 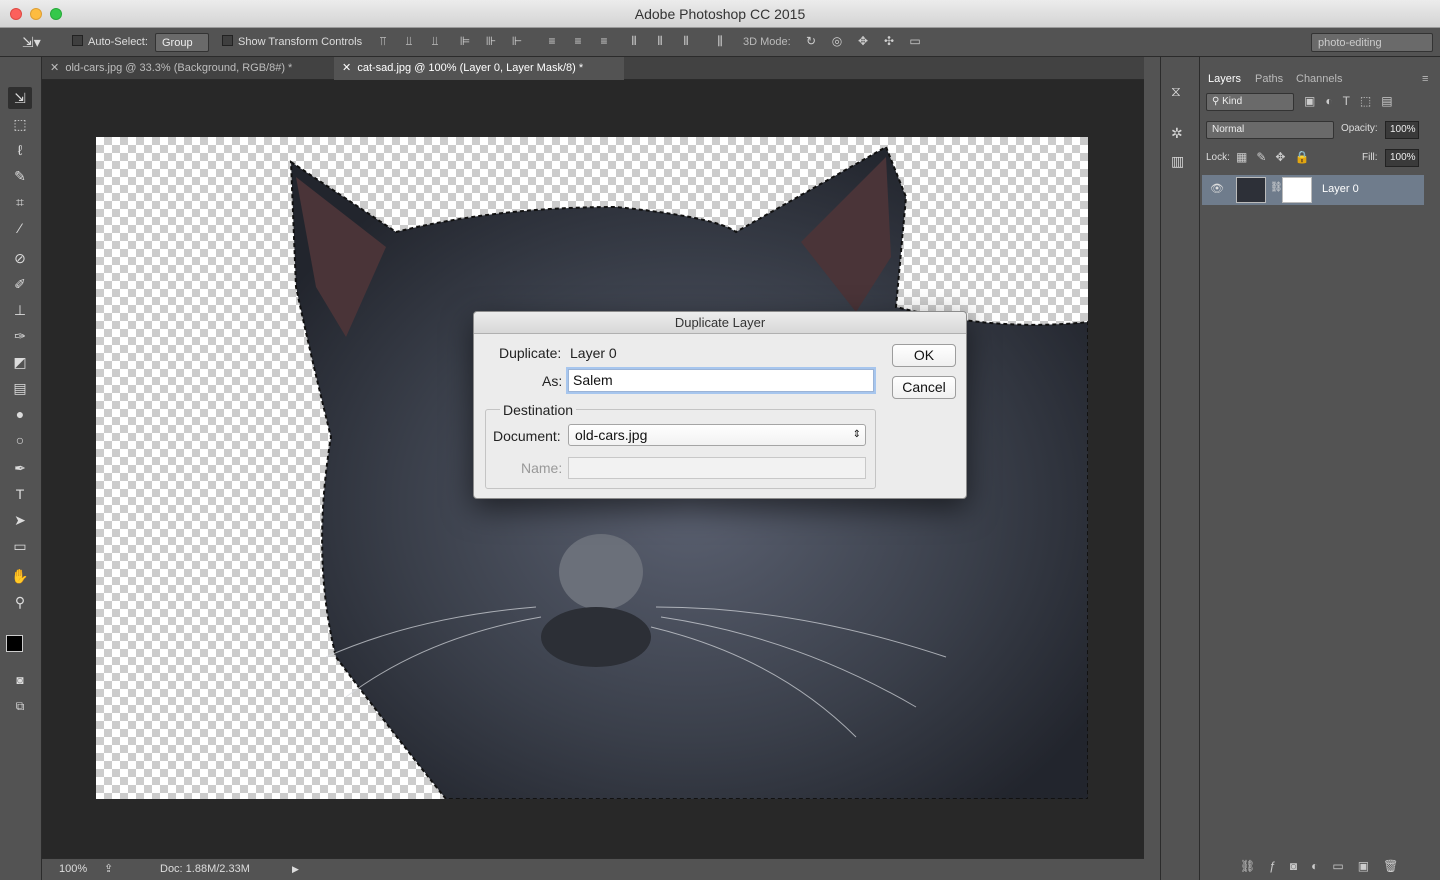 I want to click on zoom-level: 100%, so click(x=73, y=869).